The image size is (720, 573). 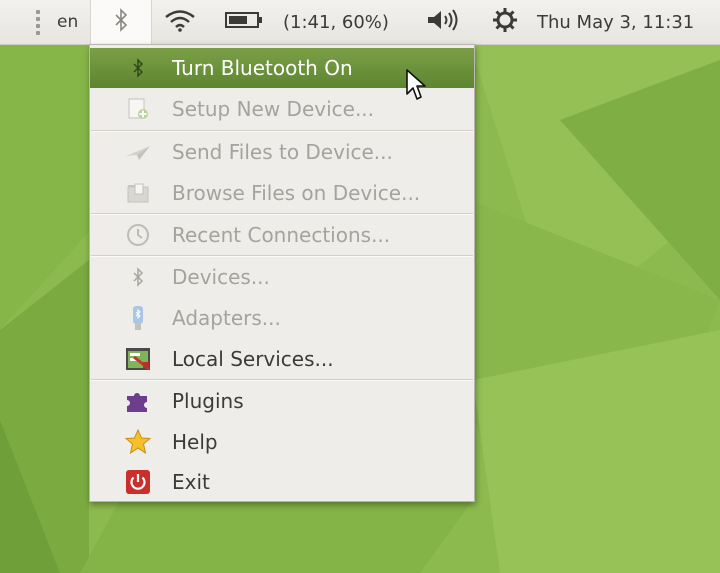 I want to click on battery-icon, so click(x=244, y=22).